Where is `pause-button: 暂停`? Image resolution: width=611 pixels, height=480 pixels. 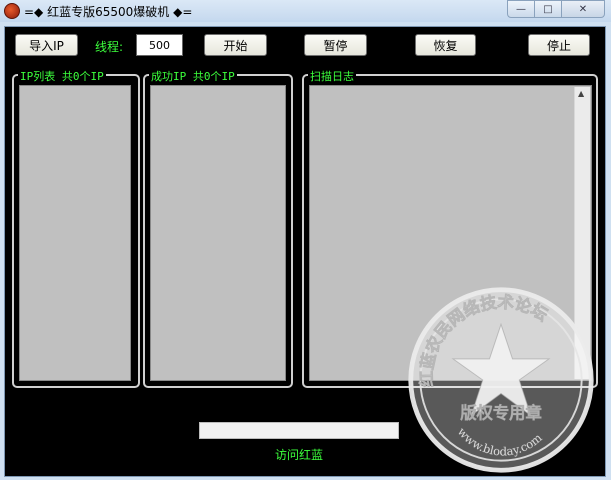 pause-button: 暂停 is located at coordinates (335, 45).